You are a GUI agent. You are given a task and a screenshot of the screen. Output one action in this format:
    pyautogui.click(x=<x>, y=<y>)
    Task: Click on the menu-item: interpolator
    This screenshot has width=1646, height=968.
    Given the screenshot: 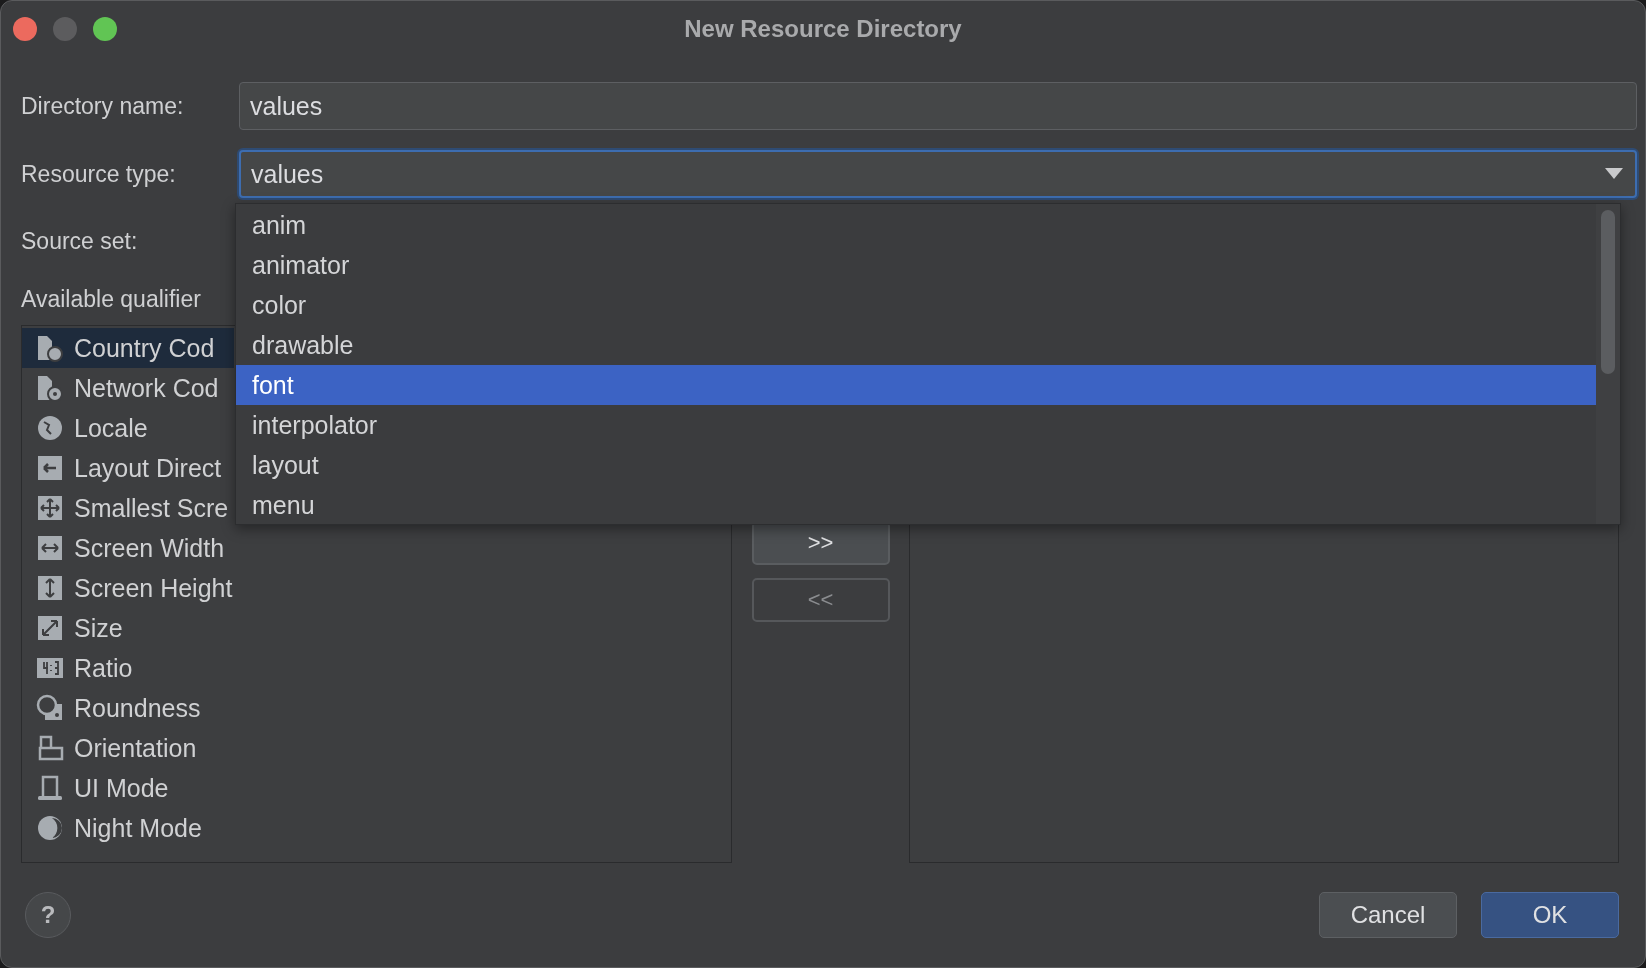 What is the action you would take?
    pyautogui.click(x=916, y=425)
    